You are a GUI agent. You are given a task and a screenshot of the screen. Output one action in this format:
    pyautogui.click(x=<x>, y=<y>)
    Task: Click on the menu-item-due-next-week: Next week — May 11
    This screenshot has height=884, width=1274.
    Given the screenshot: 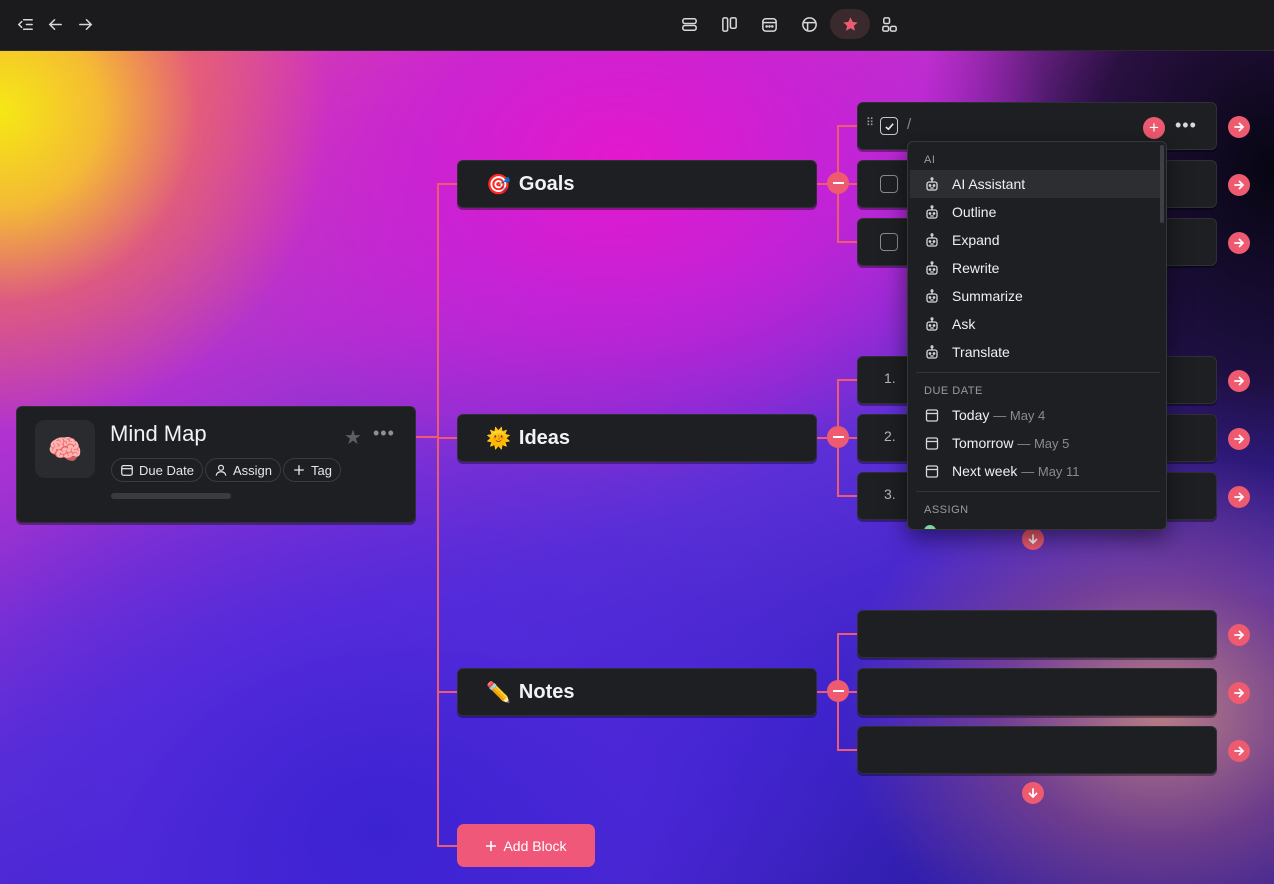 What is the action you would take?
    pyautogui.click(x=1035, y=471)
    